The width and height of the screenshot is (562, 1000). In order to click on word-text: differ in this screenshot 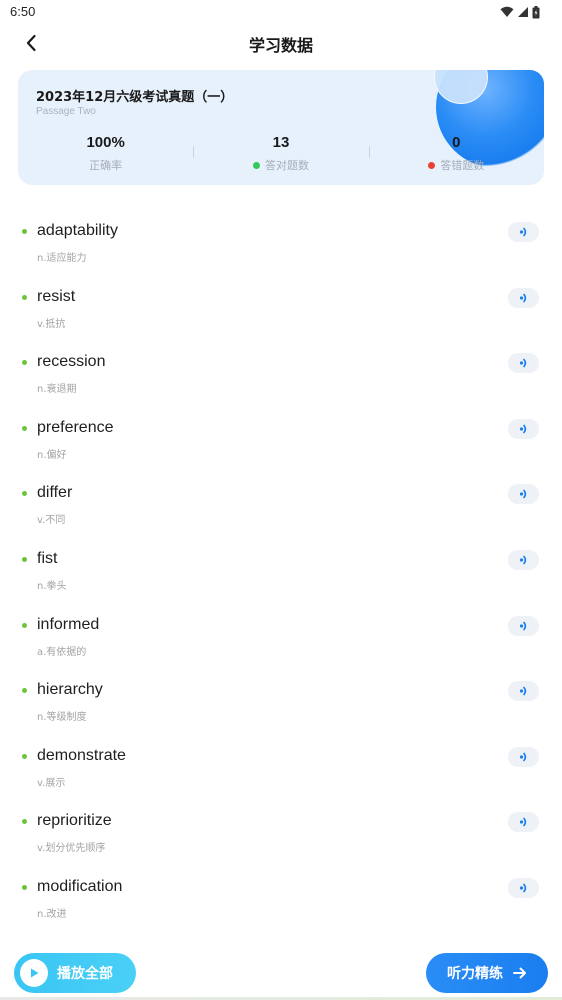, I will do `click(55, 493)`.